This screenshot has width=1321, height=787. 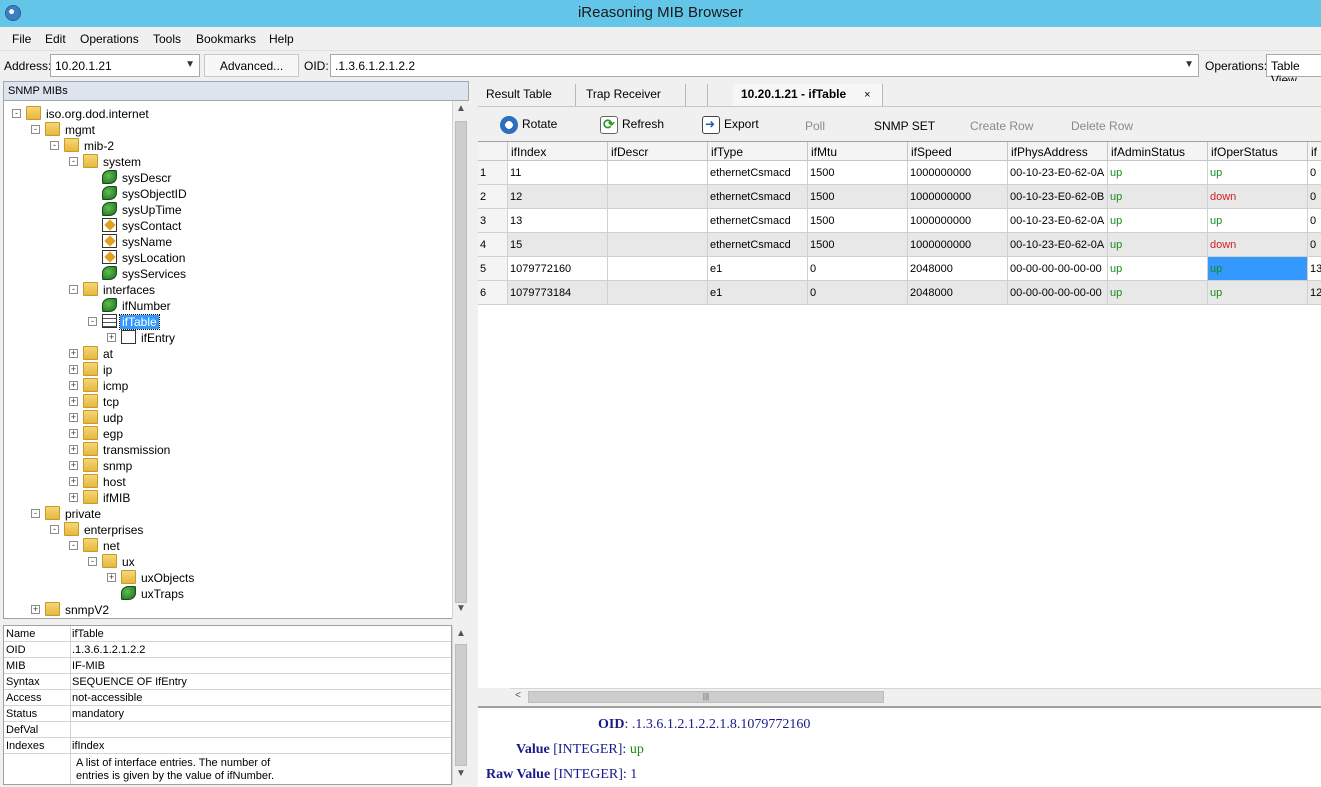 What do you see at coordinates (632, 95) in the screenshot?
I see `tab-trap-receiver: Trap Receiver` at bounding box center [632, 95].